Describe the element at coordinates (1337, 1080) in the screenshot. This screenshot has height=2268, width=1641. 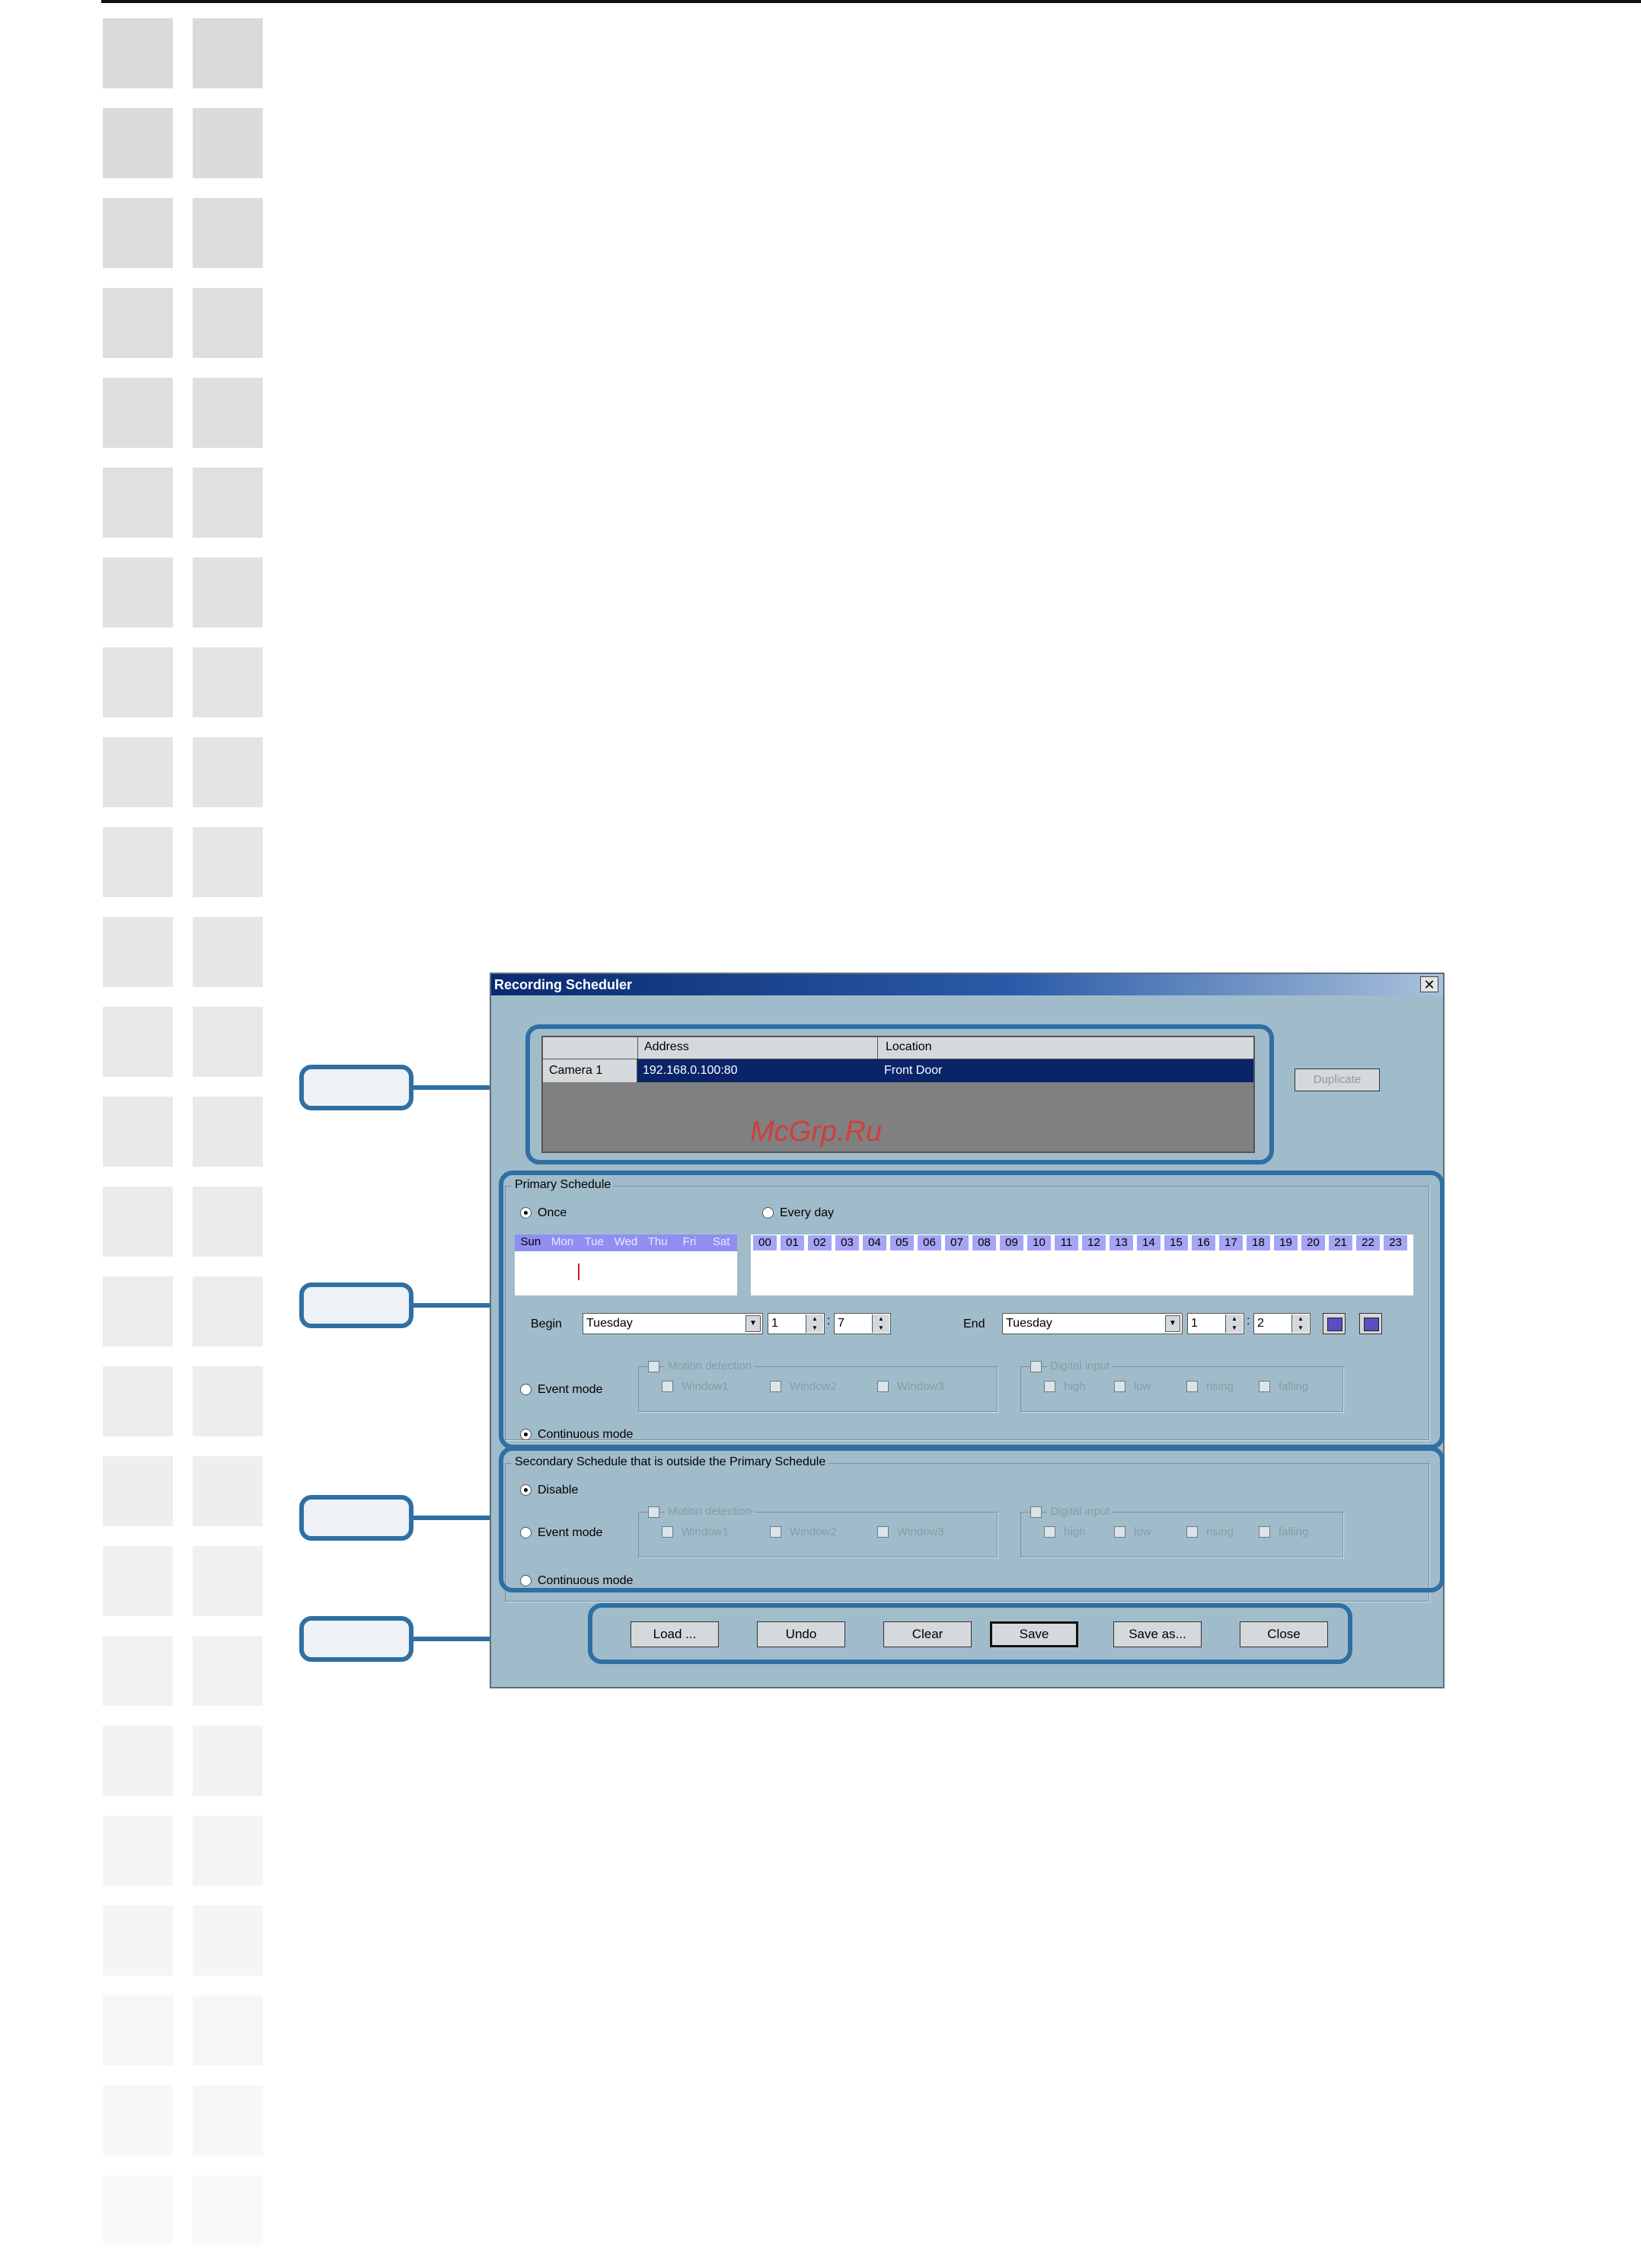
I see `duplicate-button: Duplicate` at that location.